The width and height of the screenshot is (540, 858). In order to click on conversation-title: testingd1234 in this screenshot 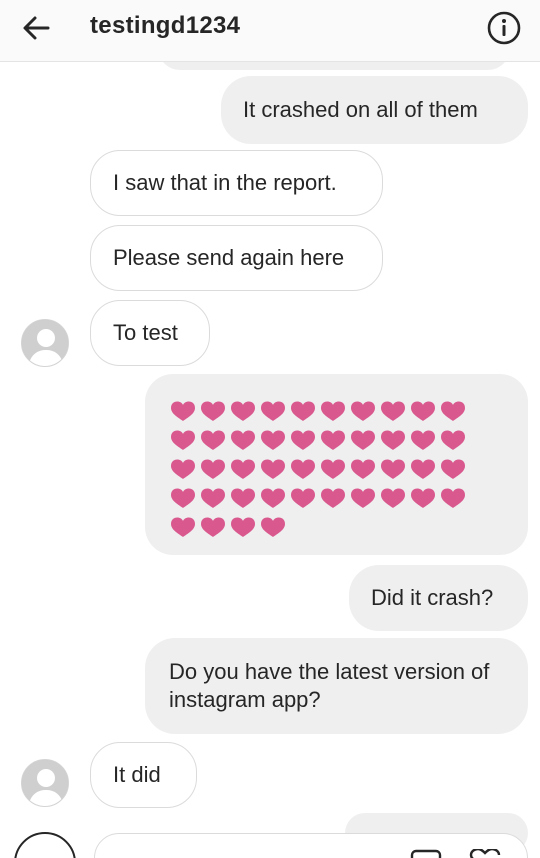, I will do `click(165, 26)`.